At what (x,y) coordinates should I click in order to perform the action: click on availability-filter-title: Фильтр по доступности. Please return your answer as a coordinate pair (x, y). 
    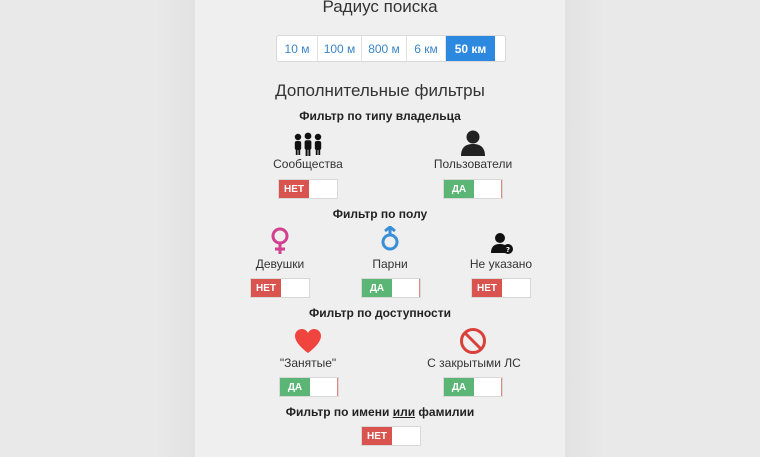
    Looking at the image, I should click on (380, 313).